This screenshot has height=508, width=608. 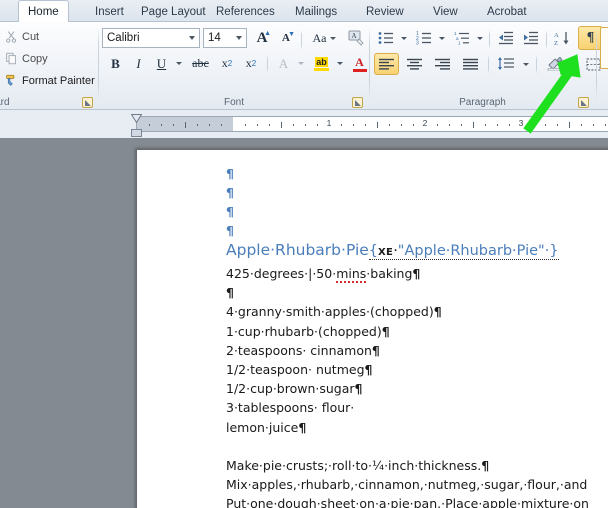 What do you see at coordinates (417, 369) in the screenshot?
I see `document-line: 1/2·teaspoon· nutmeg¶` at bounding box center [417, 369].